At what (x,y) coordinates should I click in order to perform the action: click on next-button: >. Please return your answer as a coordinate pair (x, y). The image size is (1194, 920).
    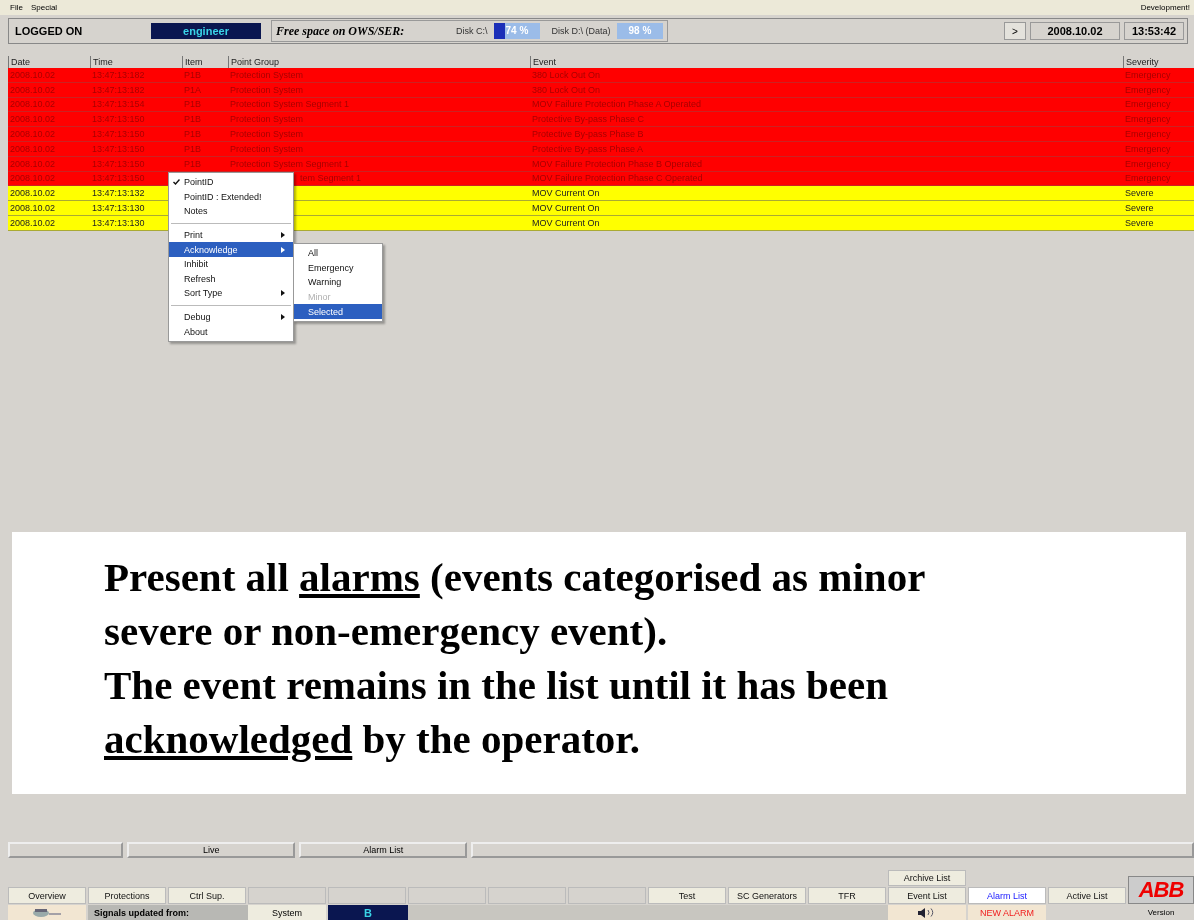
    Looking at the image, I should click on (1015, 31).